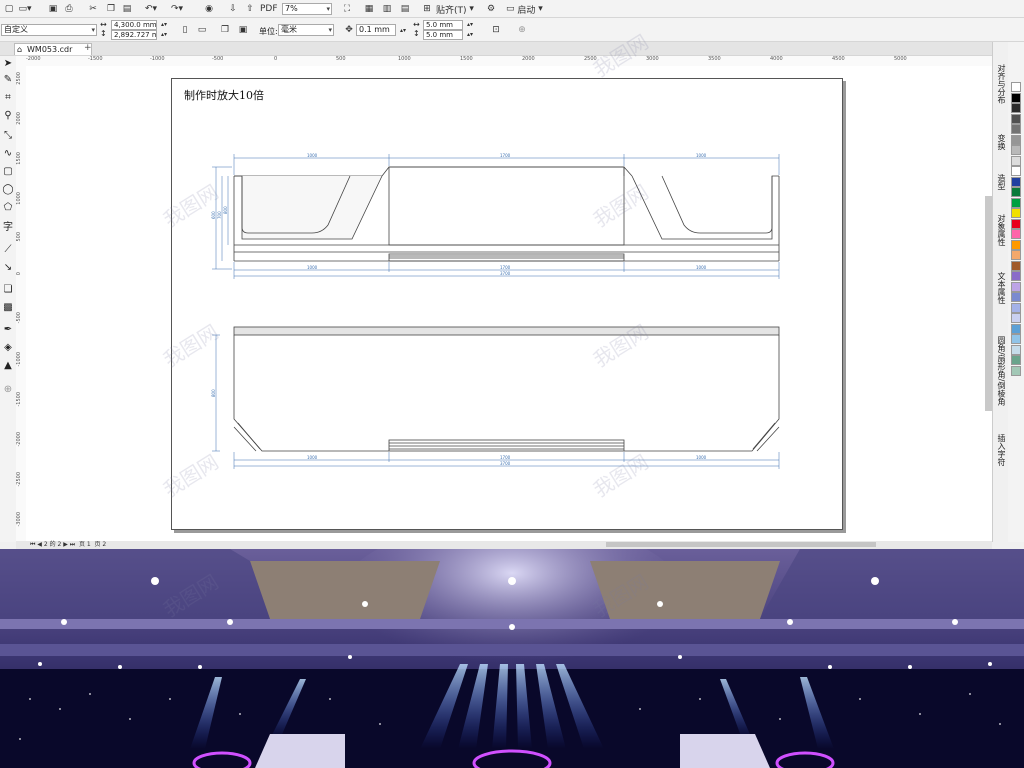 The width and height of the screenshot is (1024, 768). What do you see at coordinates (8, 80) in the screenshot?
I see `shape-tool-icon: ✎` at bounding box center [8, 80].